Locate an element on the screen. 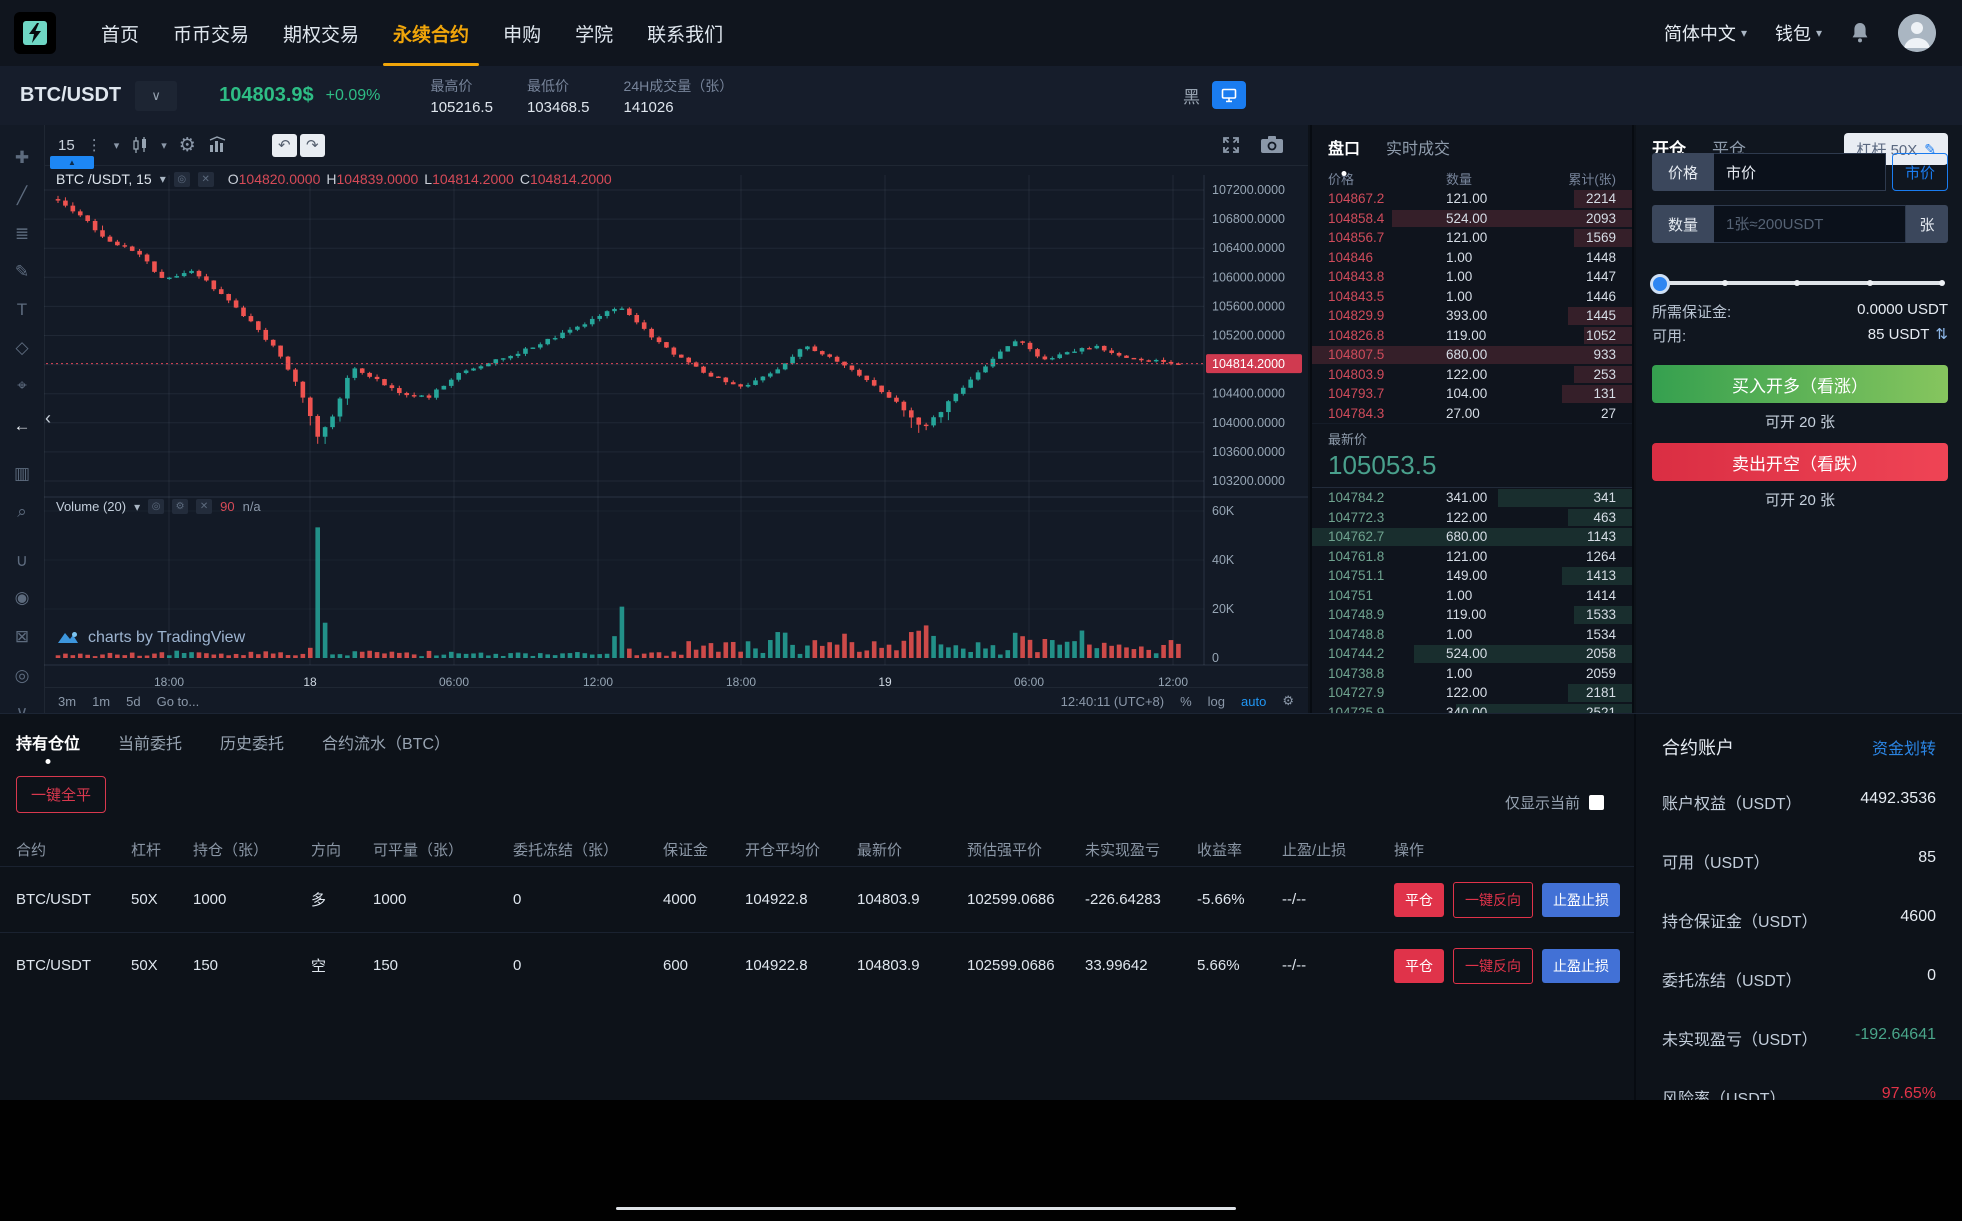 Image resolution: width=1962 pixels, height=1221 pixels. market-price-button: 市价 is located at coordinates (1920, 172).